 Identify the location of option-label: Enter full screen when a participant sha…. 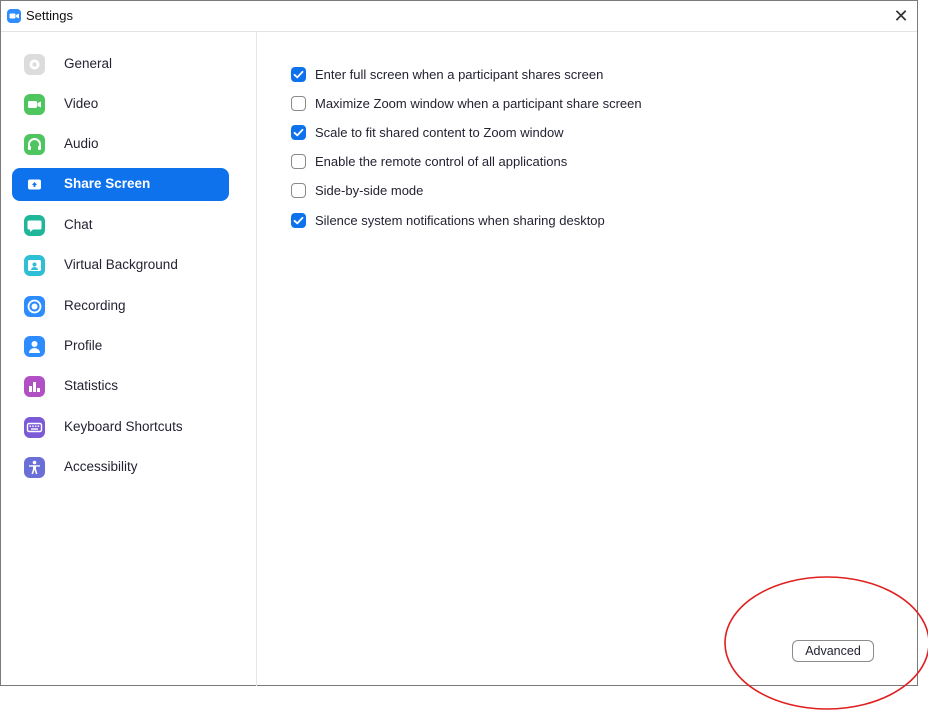
(459, 74).